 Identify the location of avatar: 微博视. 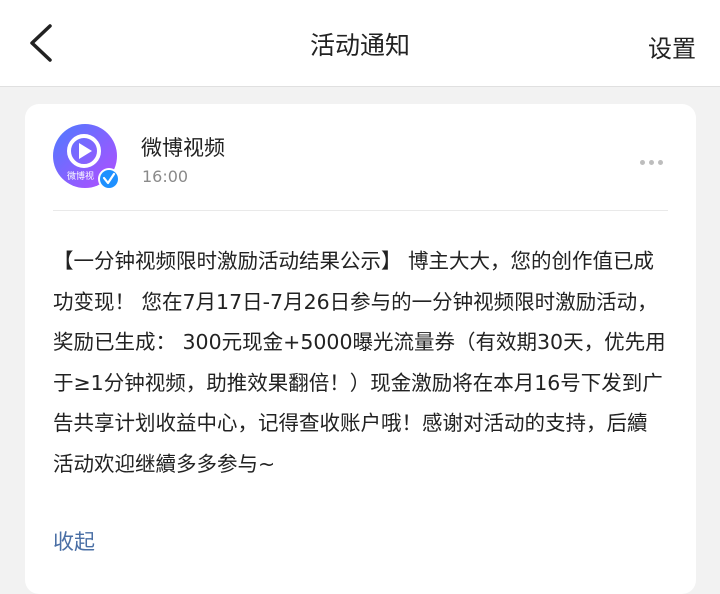
(87, 158).